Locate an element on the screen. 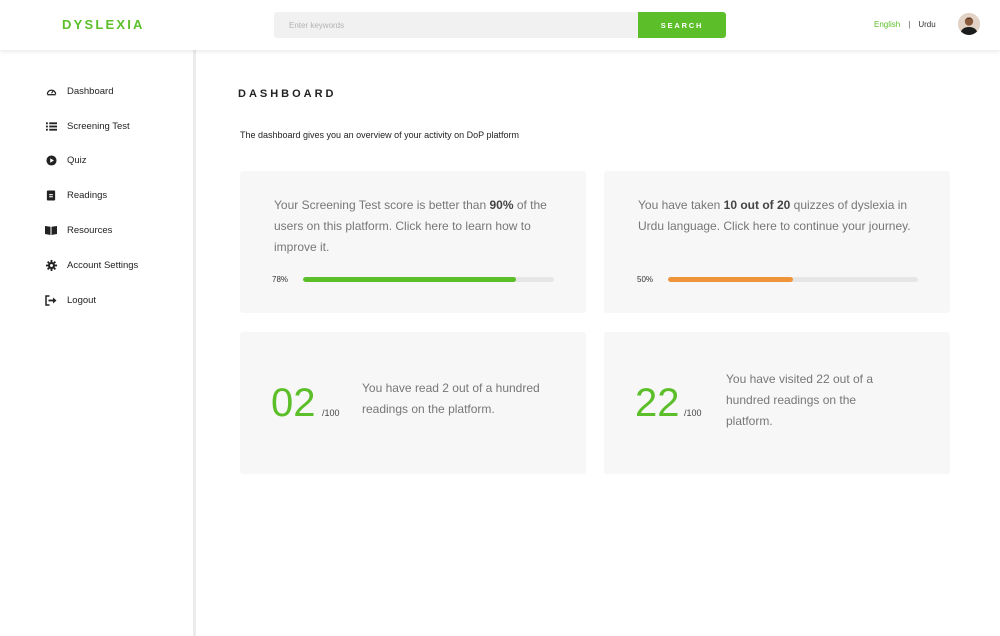 The width and height of the screenshot is (1000, 636). sidebar-item-dashboard: Dashboard is located at coordinates (79, 91).